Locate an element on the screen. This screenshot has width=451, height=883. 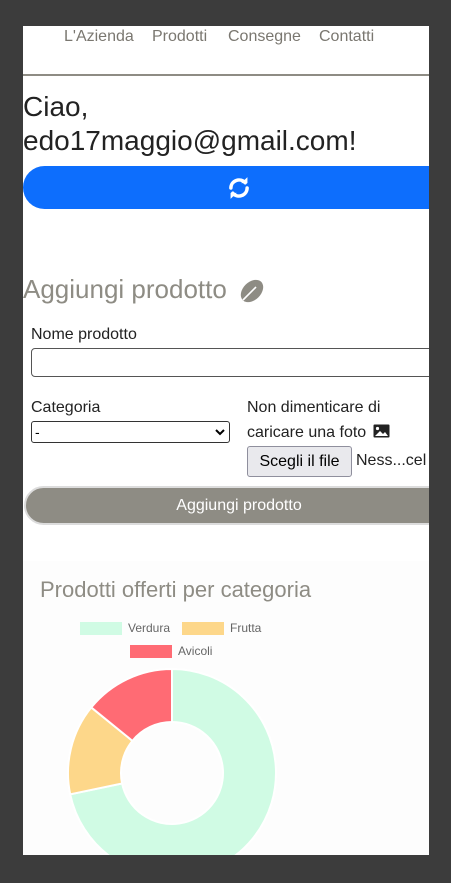
file-name-text: Ness...cel is located at coordinates (391, 460).